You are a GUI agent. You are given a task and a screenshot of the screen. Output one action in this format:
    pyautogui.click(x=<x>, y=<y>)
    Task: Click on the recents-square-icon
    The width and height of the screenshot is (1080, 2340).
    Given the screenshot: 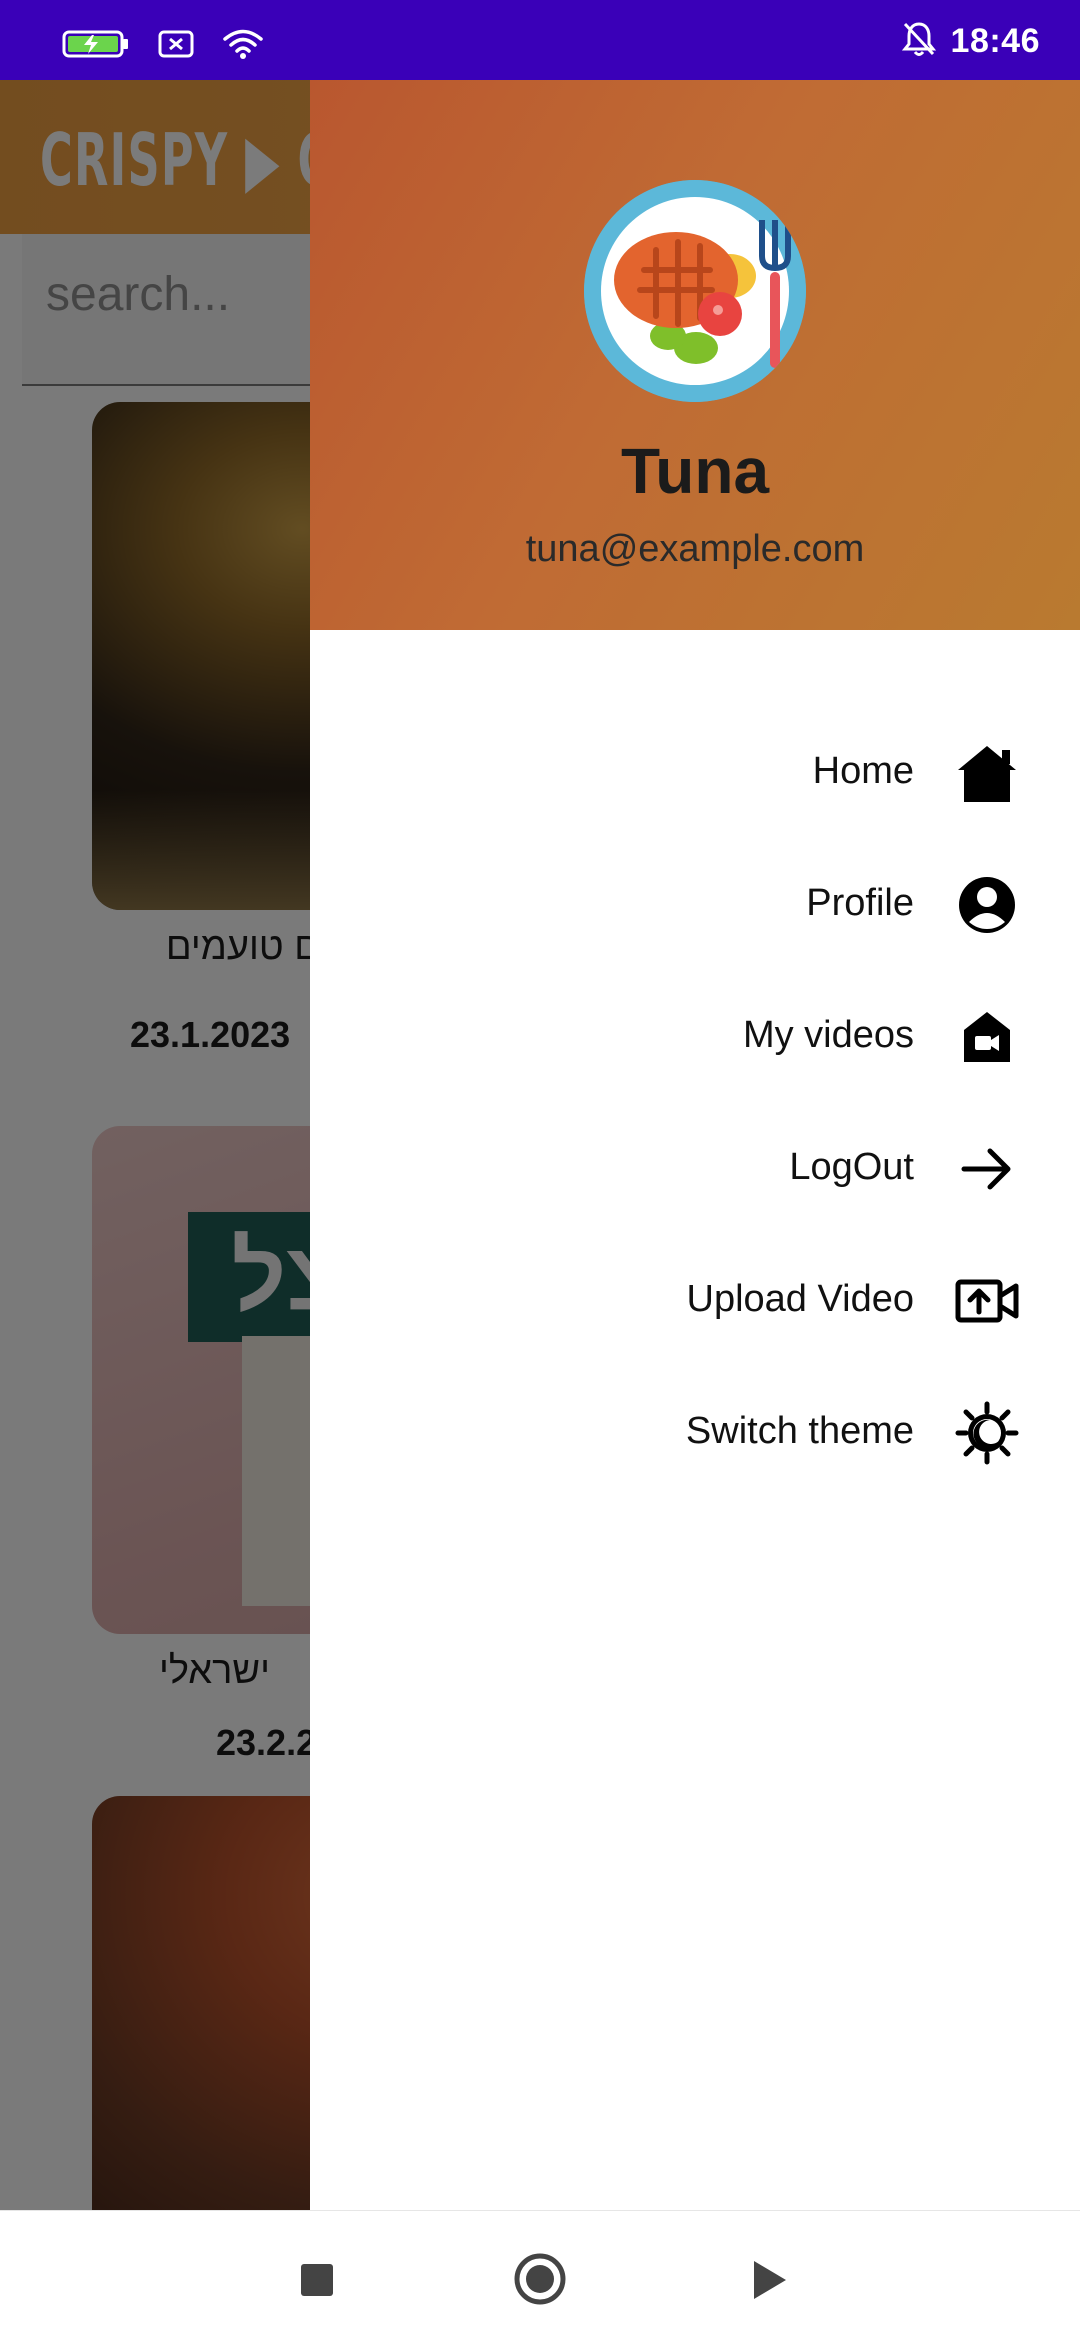 What is the action you would take?
    pyautogui.click(x=317, y=2280)
    